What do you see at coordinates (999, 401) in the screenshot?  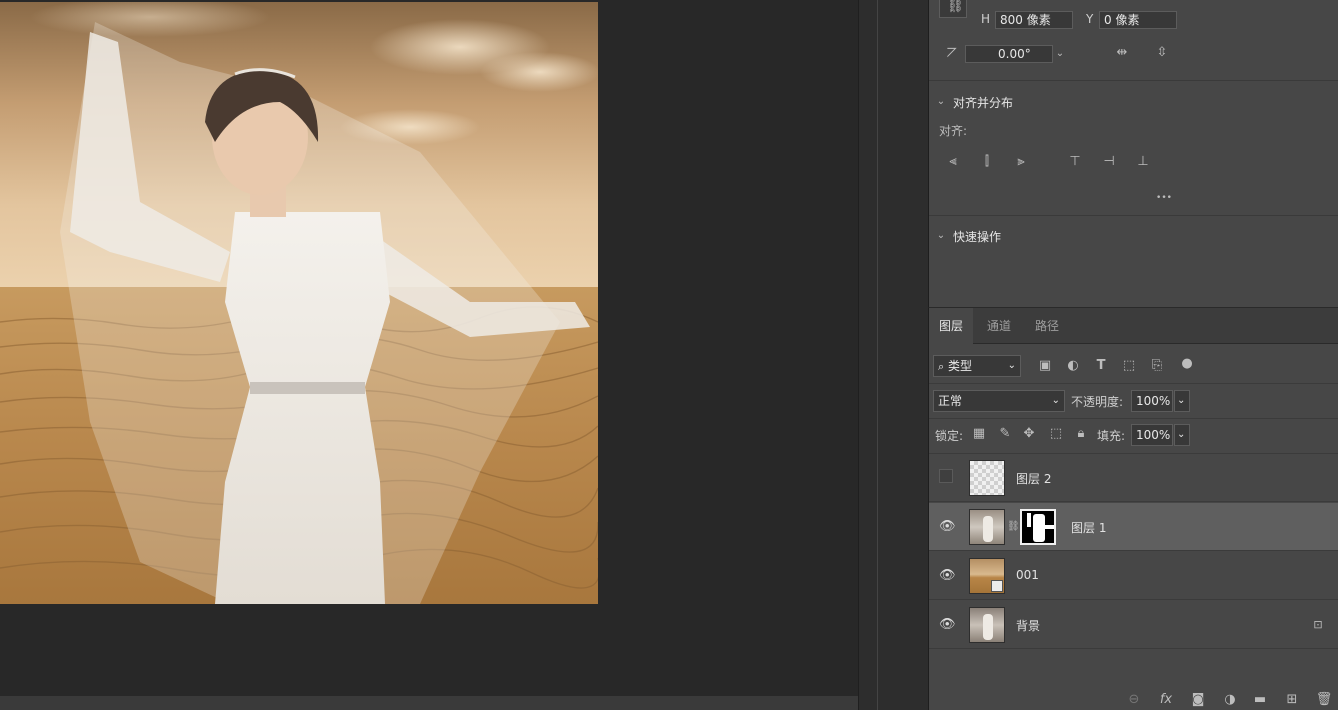 I see `blend-mode-select: 正常 ⌄` at bounding box center [999, 401].